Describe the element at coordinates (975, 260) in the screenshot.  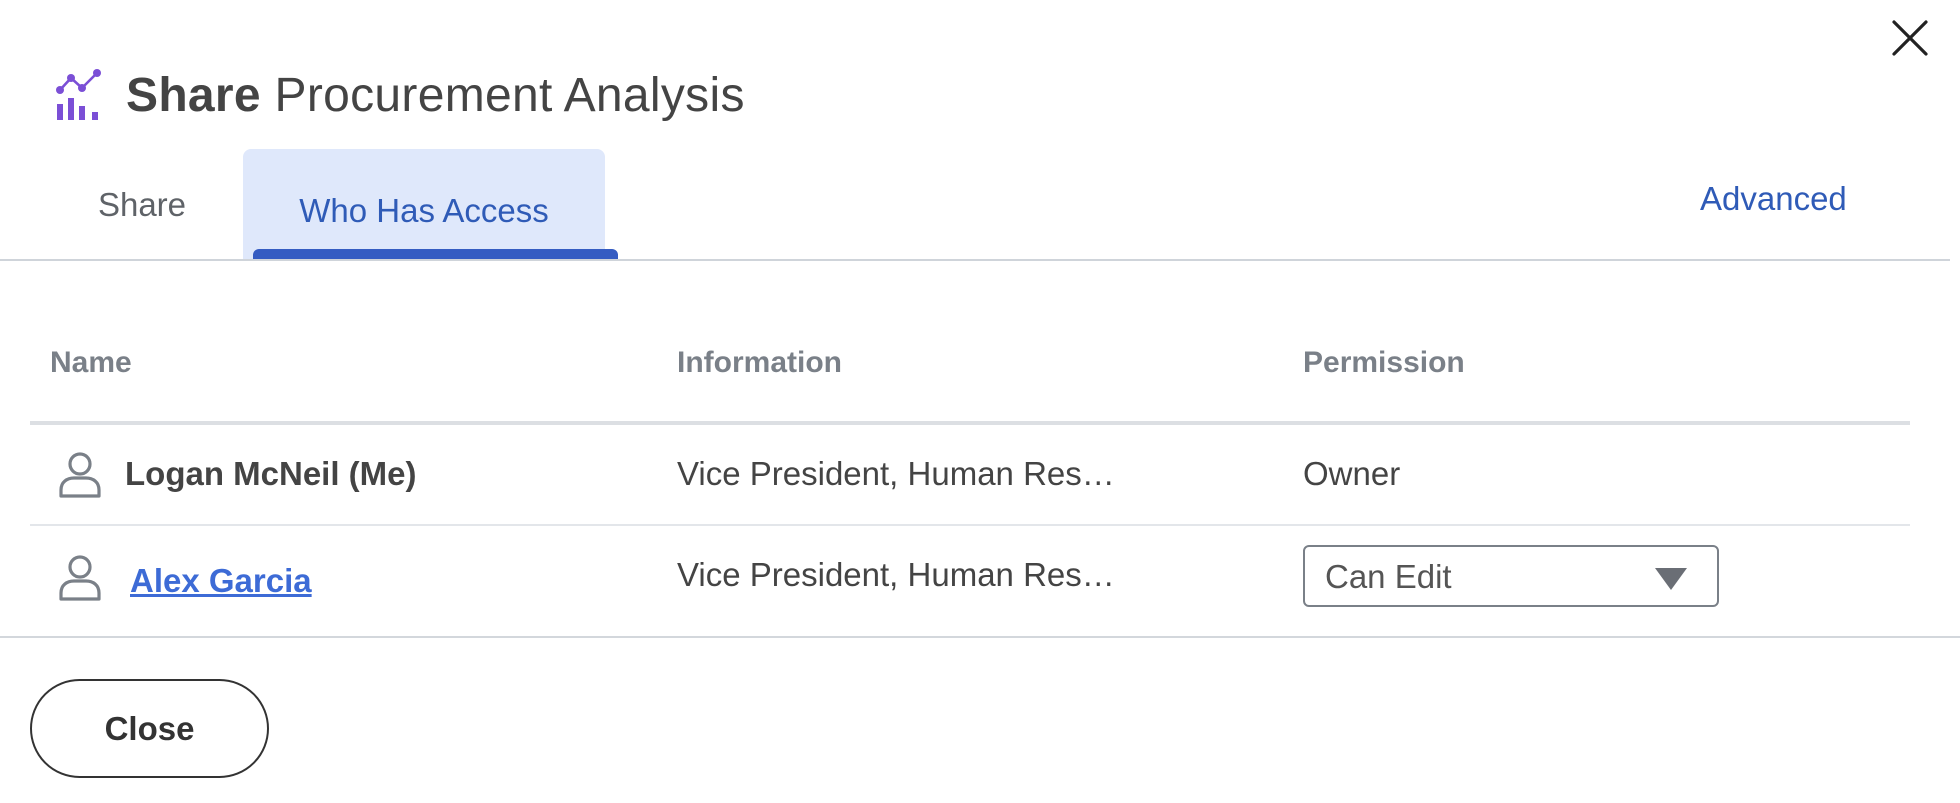
I see `tabs-divider` at that location.